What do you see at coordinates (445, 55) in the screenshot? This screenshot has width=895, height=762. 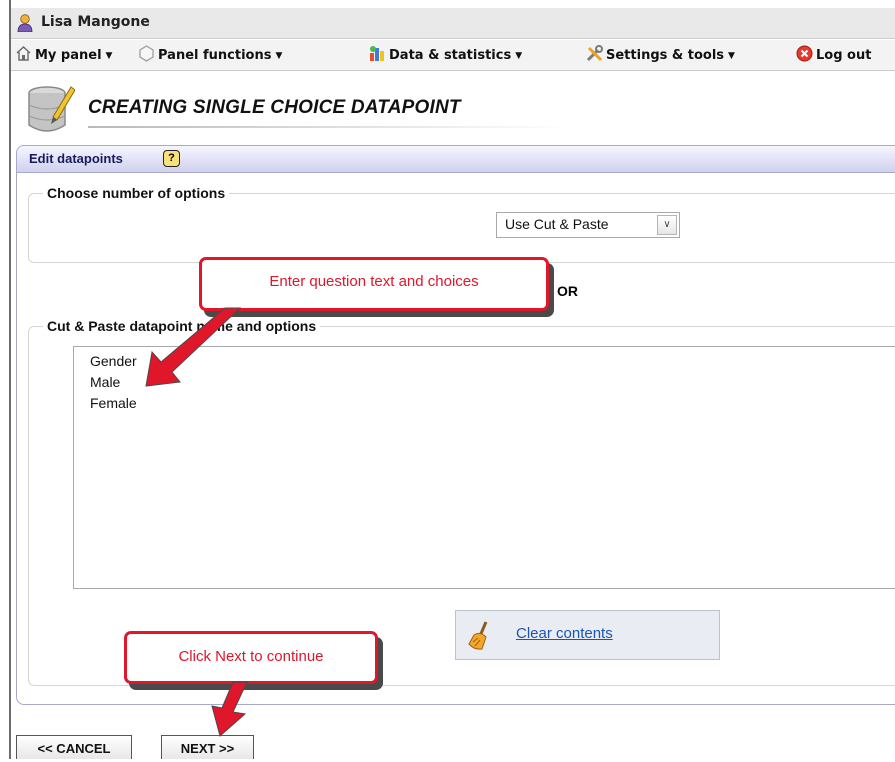 I see `menu-data-statistics: Data & statistics ▼` at bounding box center [445, 55].